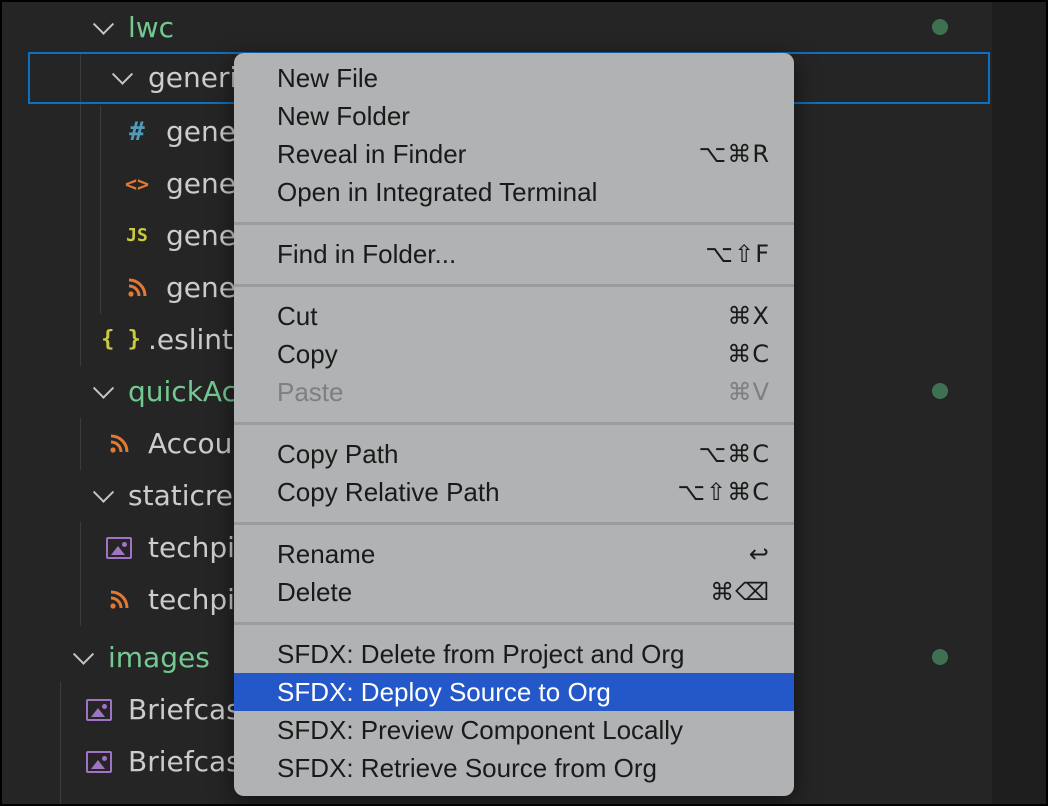 Image resolution: width=1048 pixels, height=806 pixels. I want to click on file-label: Accou, so click(190, 443).